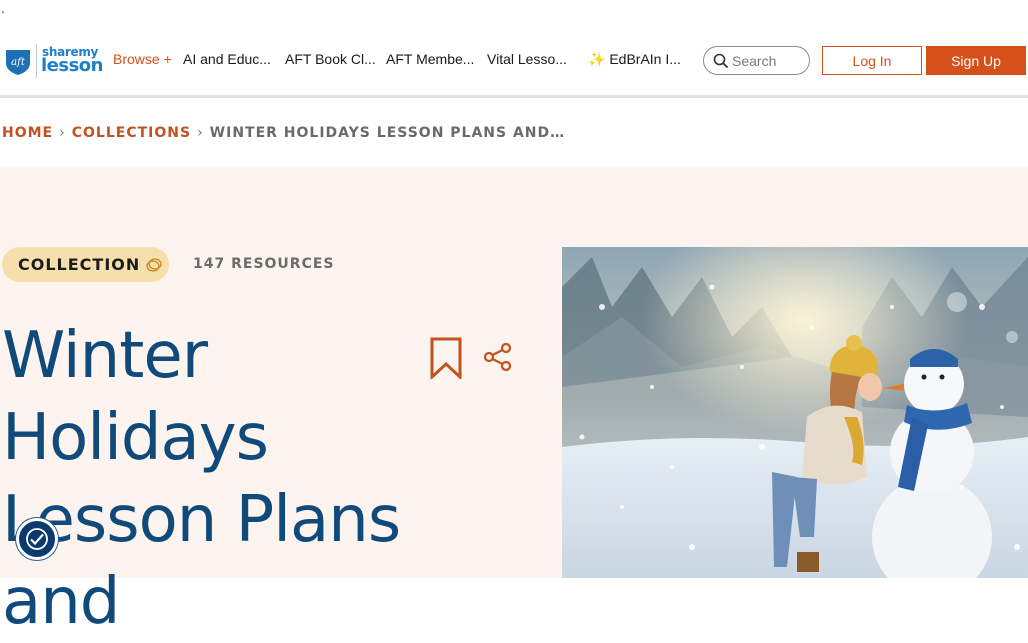  I want to click on sharemylesson-logo: aft sharemy lesson, so click(53, 61).